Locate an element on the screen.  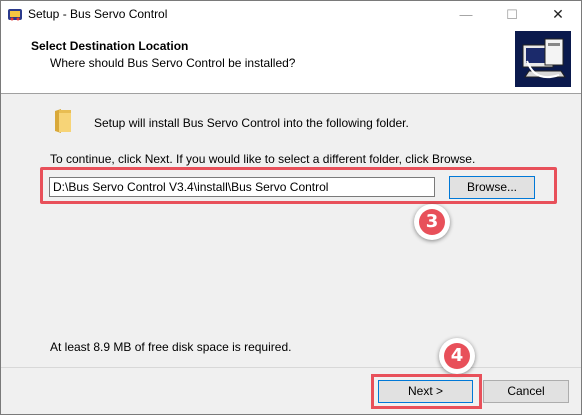
folder-icon is located at coordinates (63, 121).